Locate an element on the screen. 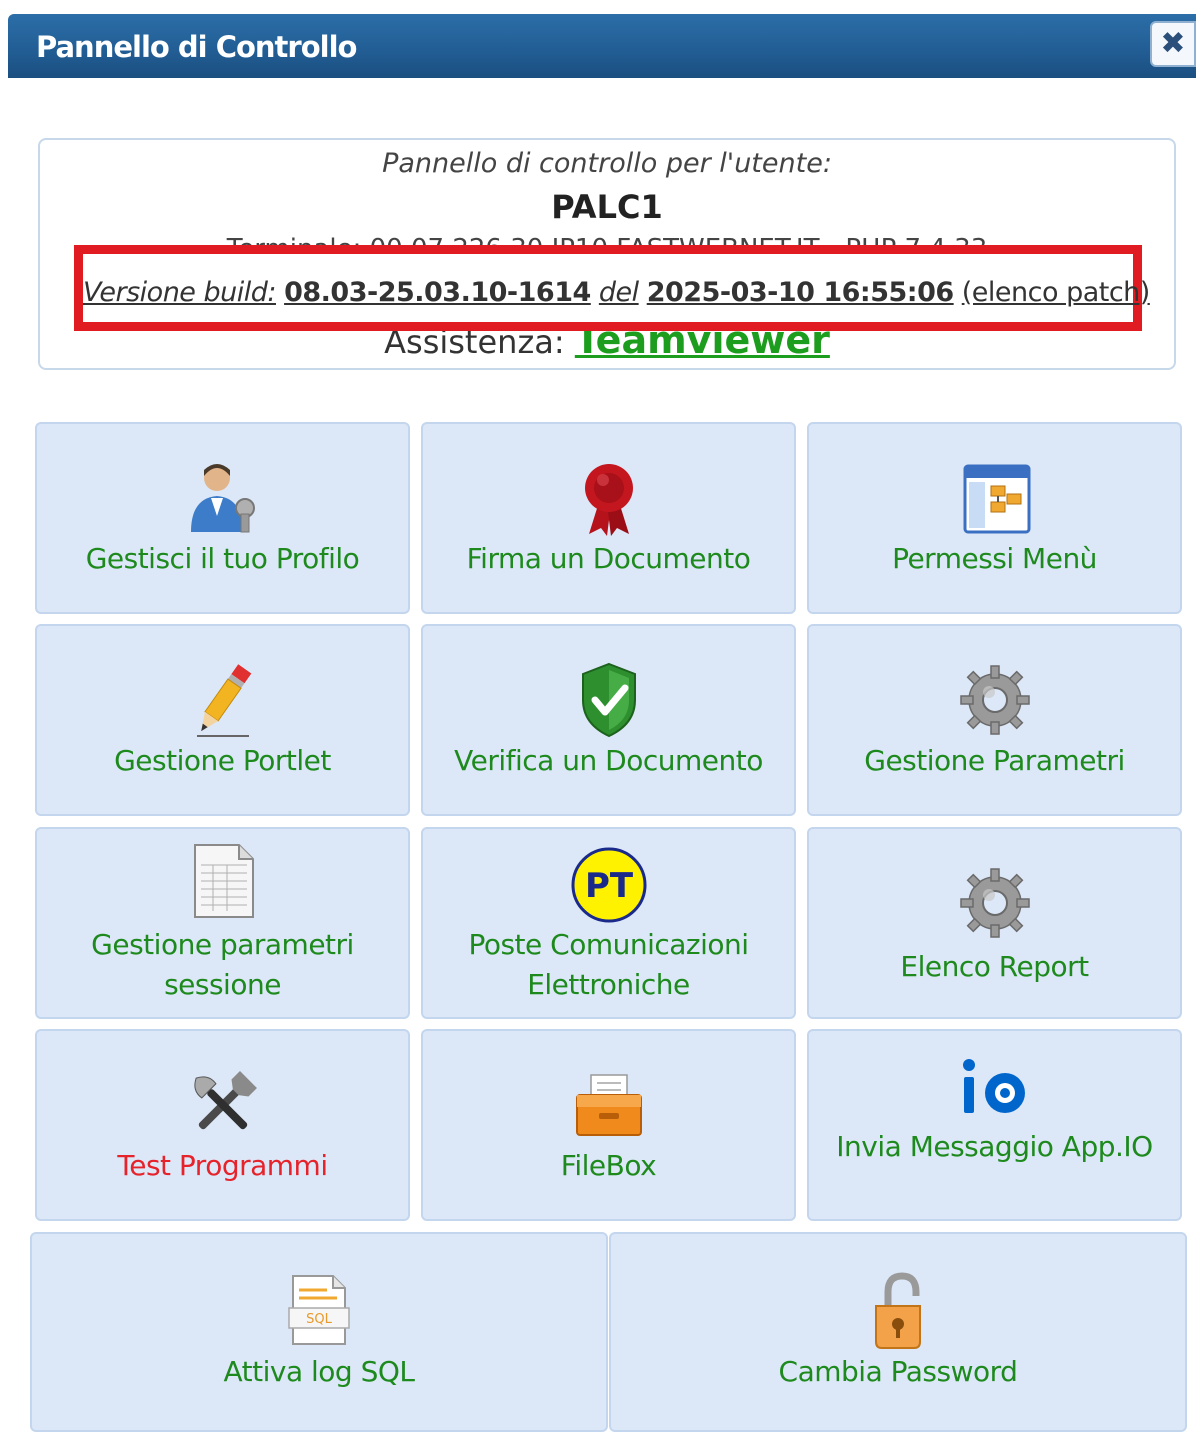 The width and height of the screenshot is (1196, 1432). tile-verifica-documento: Verifica un Documento is located at coordinates (608, 720).